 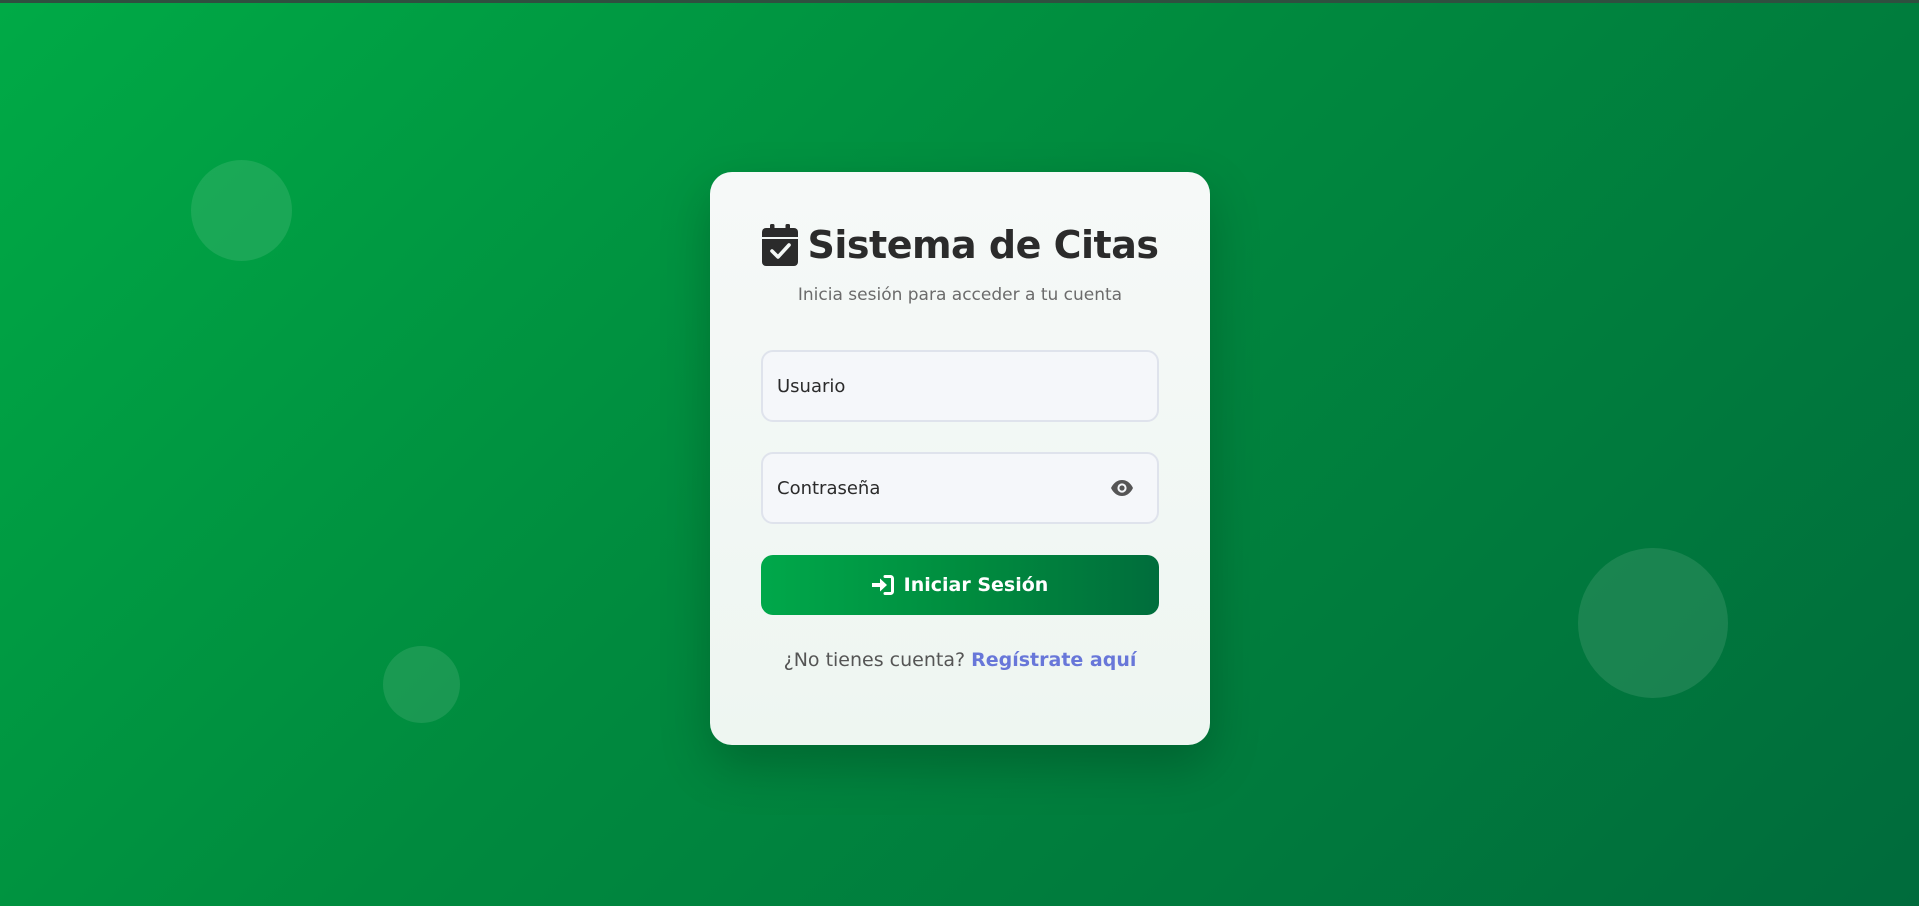 I want to click on register-prompt-row: ¿No tienes cuenta? Regístrate aquí, so click(x=960, y=660).